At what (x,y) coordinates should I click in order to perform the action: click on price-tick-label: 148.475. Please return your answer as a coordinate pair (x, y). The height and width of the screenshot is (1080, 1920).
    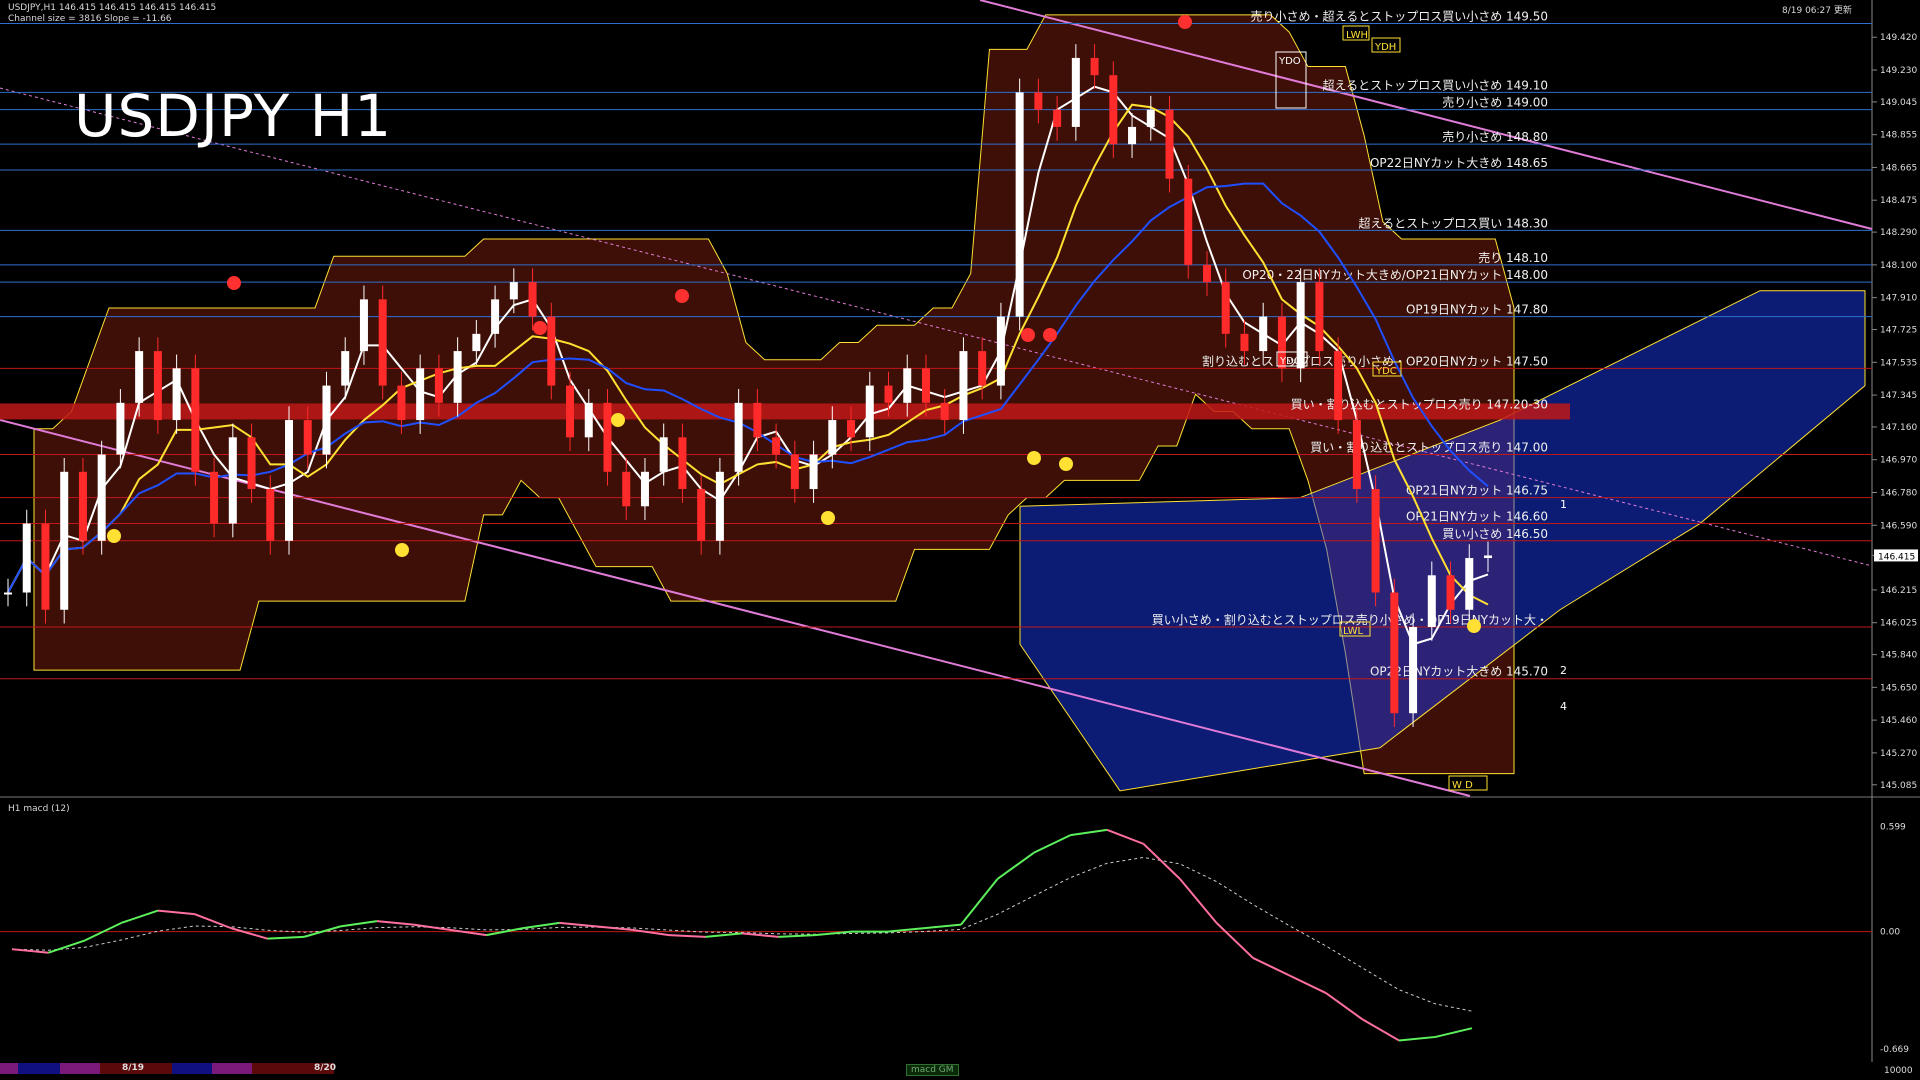
    Looking at the image, I should click on (1898, 201).